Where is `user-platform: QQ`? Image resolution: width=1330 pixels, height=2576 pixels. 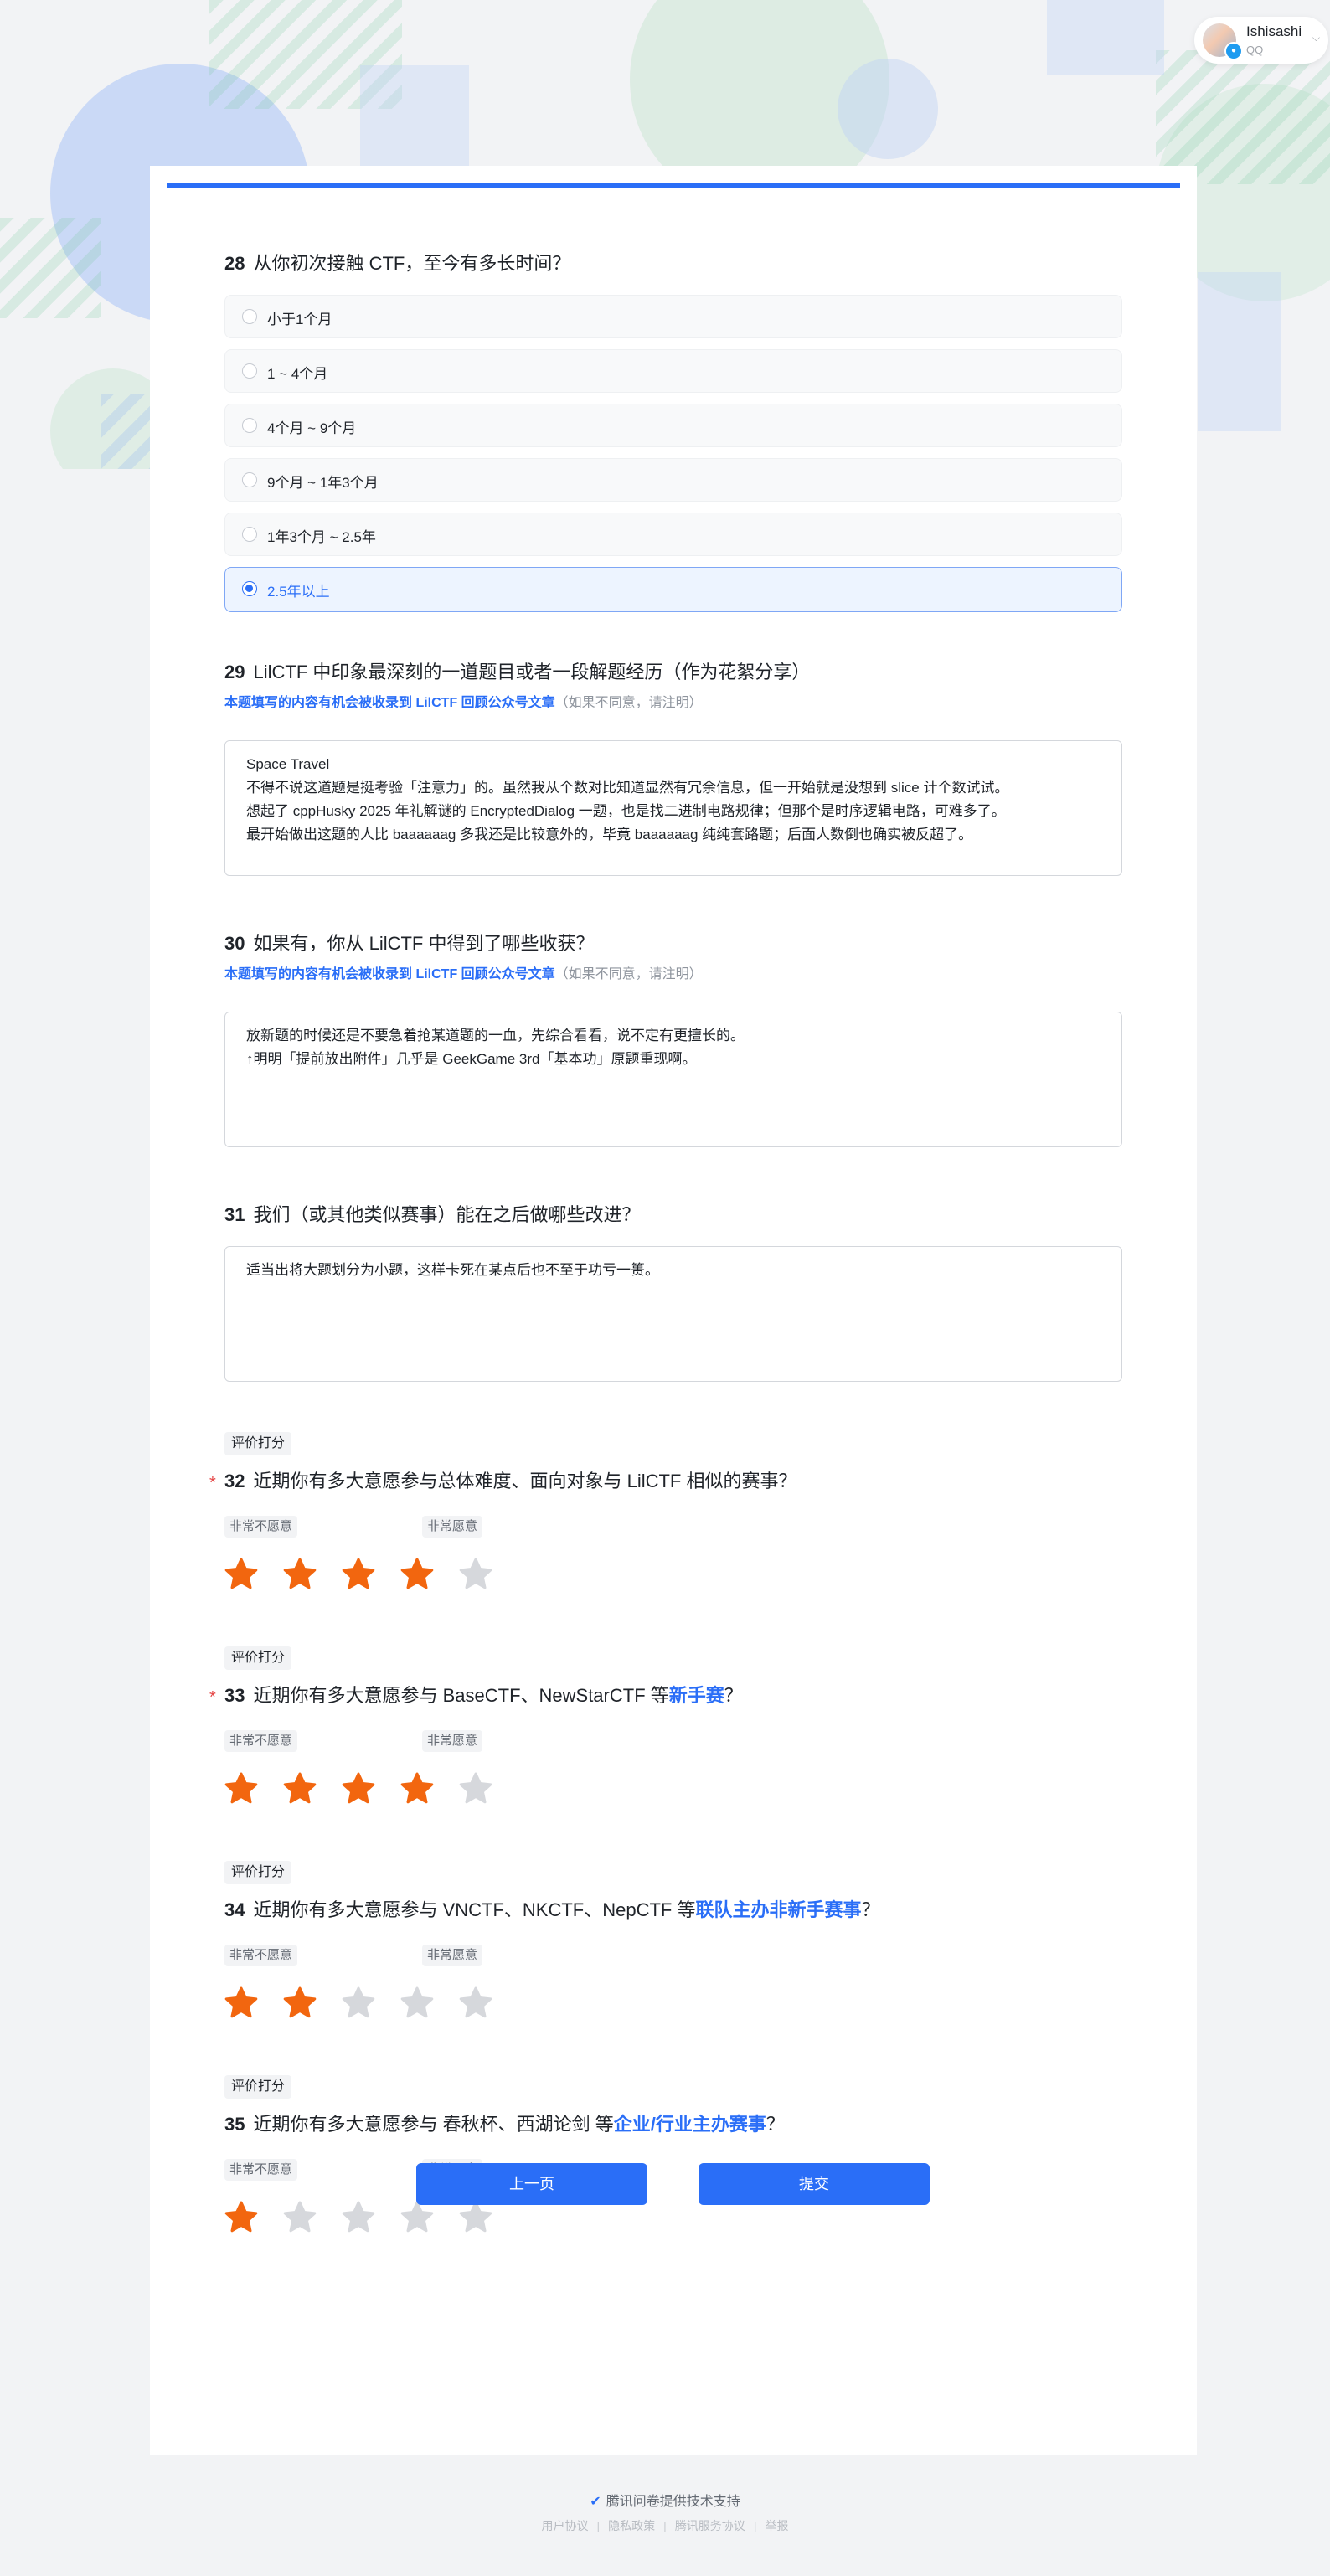 user-platform: QQ is located at coordinates (1255, 50).